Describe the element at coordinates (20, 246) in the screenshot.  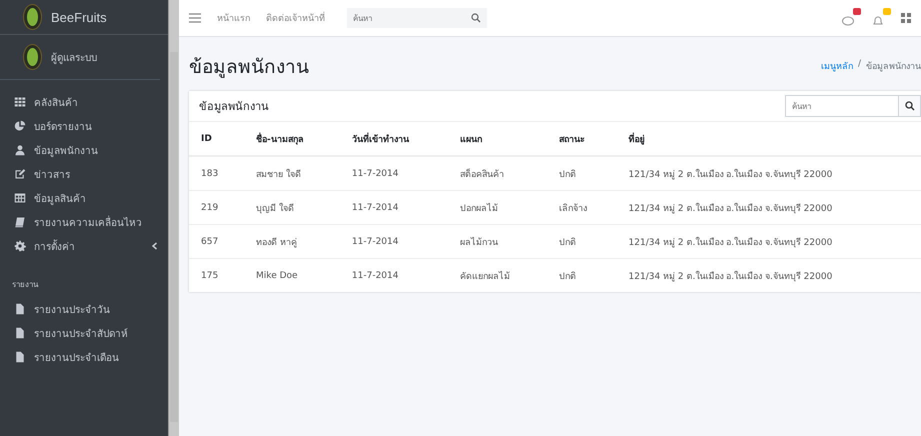
I see `gear-icon` at that location.